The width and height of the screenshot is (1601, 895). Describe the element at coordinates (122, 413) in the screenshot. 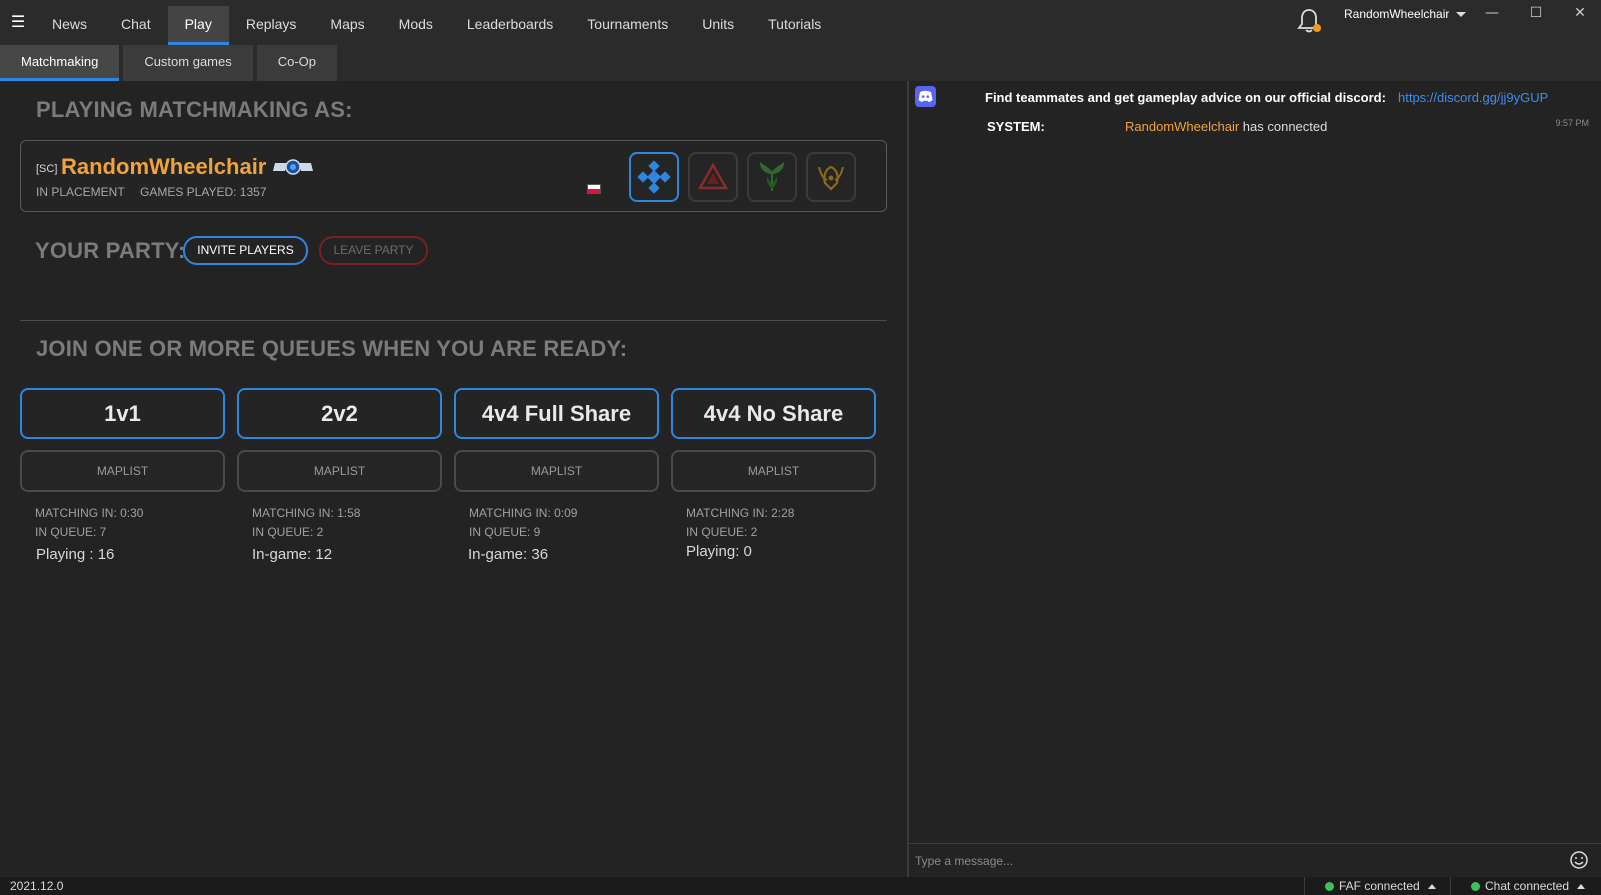

I see `queue-button-1v1: 1v1` at that location.